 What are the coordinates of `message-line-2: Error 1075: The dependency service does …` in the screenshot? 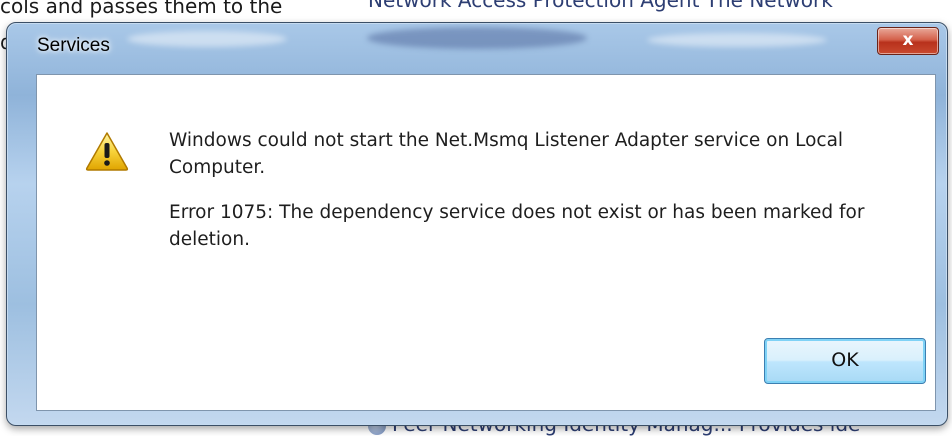 It's located at (517, 226).